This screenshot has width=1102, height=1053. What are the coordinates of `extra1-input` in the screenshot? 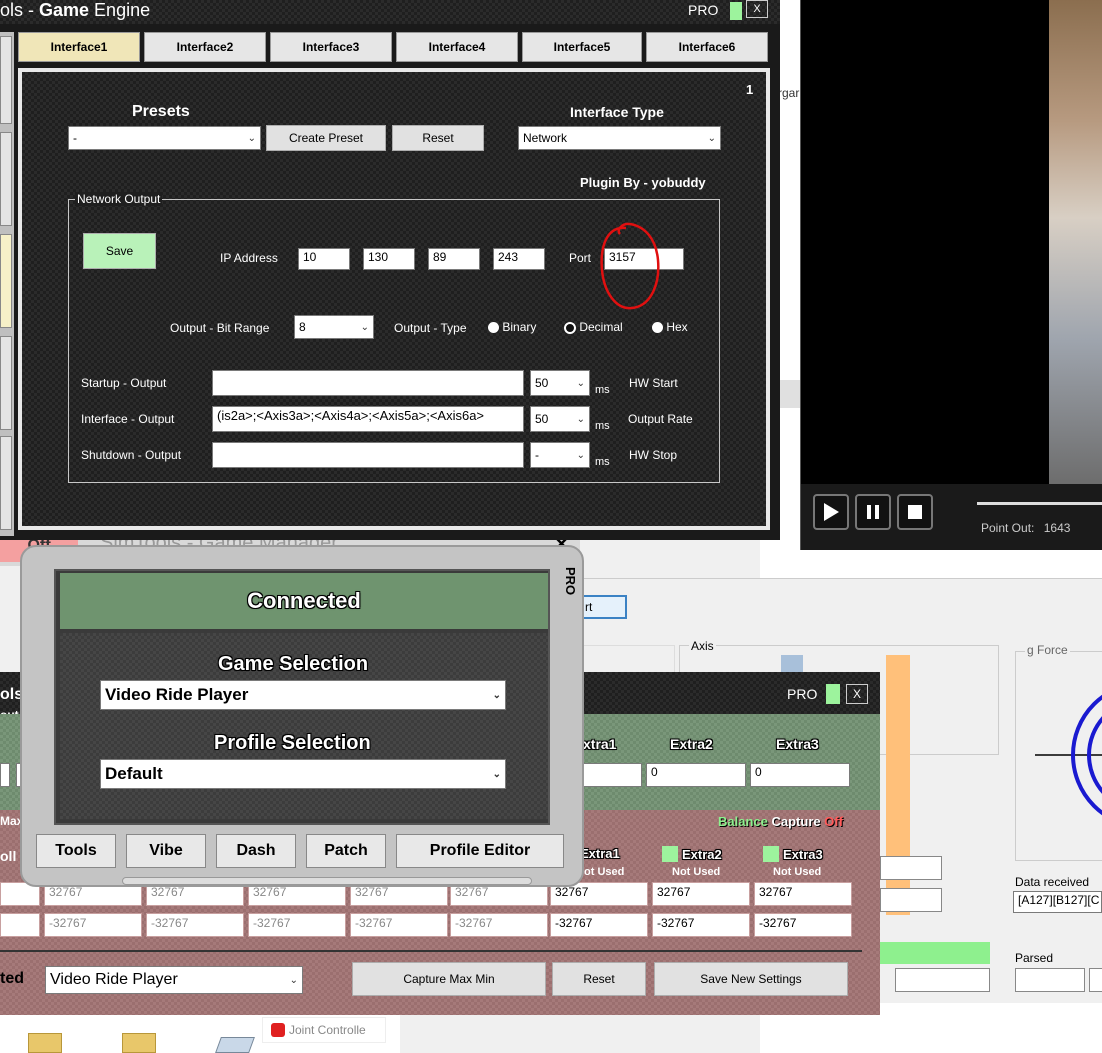 It's located at (611, 775).